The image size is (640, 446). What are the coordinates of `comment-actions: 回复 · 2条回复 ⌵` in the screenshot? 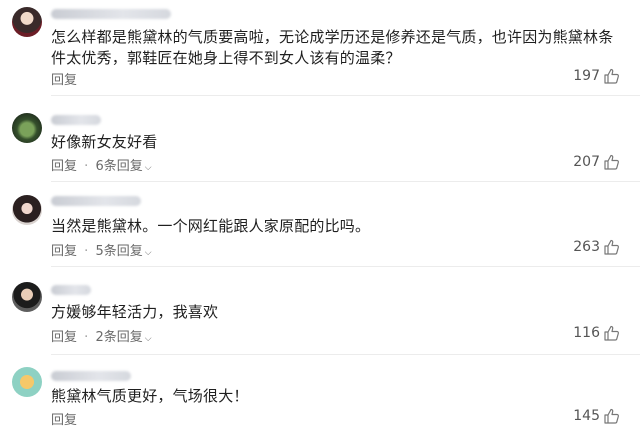 It's located at (101, 335).